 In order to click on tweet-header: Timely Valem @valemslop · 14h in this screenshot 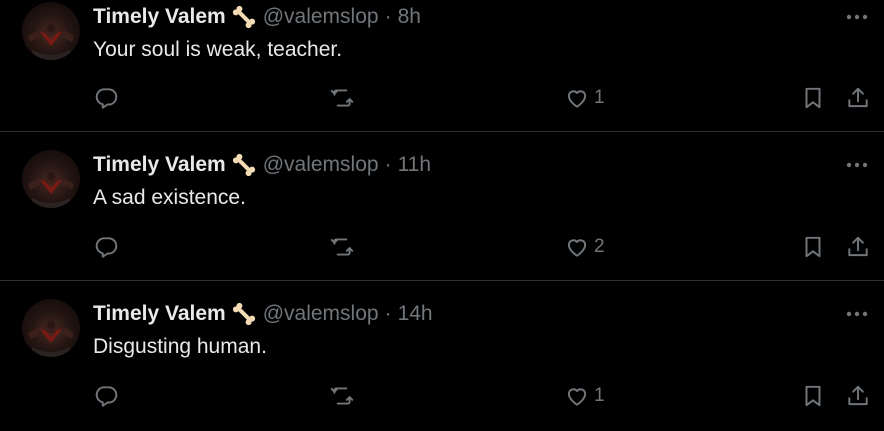, I will do `click(263, 314)`.